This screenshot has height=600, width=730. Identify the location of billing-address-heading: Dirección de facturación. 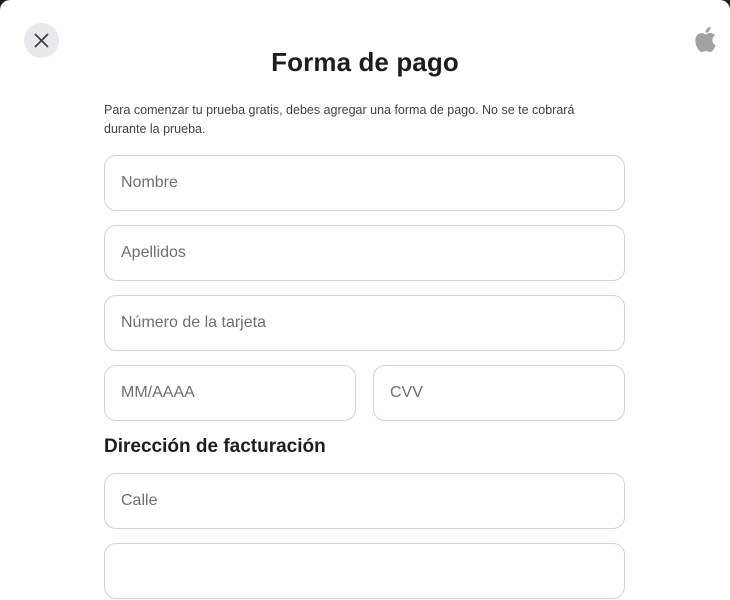
(215, 446).